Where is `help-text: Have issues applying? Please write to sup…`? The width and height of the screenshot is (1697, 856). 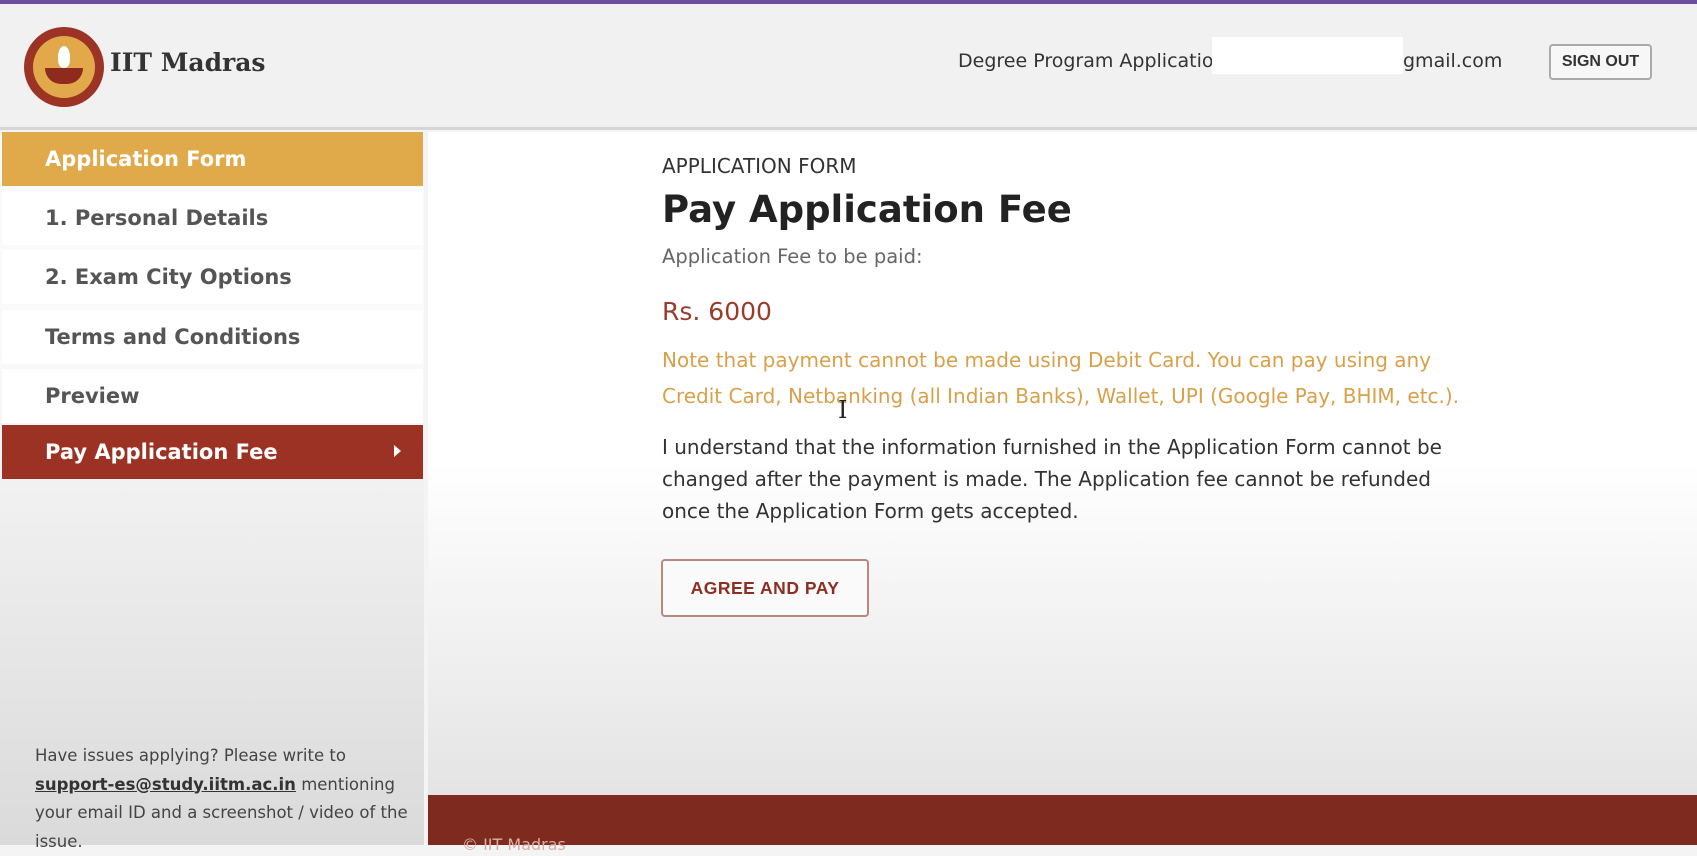
help-text: Have issues applying? Please write to sup… is located at coordinates (225, 799).